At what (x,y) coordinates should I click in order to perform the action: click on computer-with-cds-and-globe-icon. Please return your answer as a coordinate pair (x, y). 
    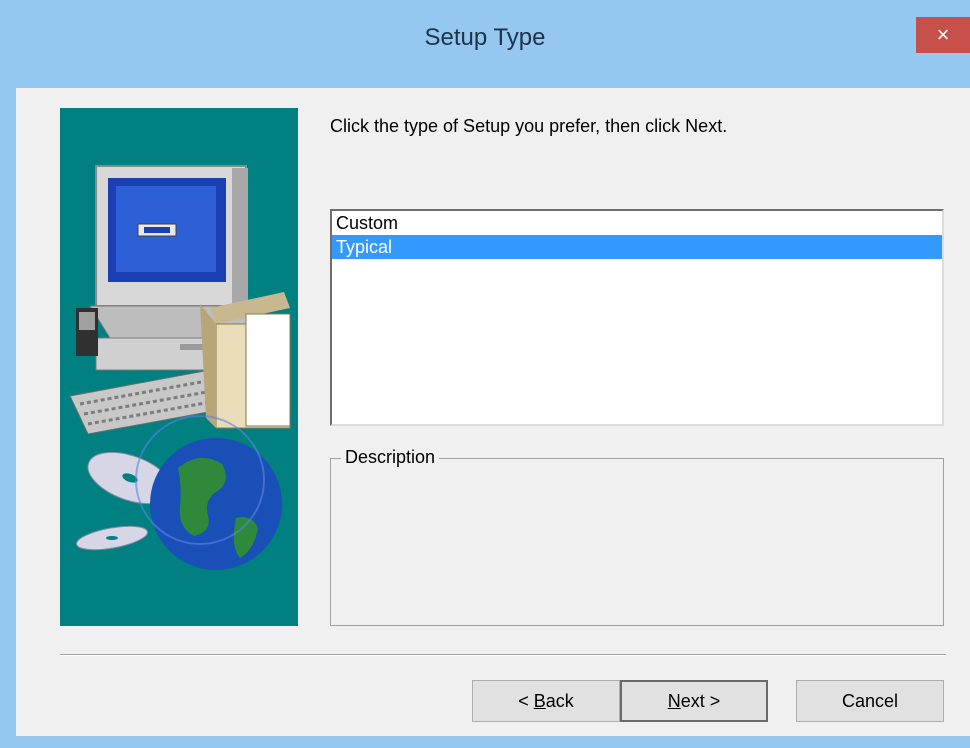
    Looking at the image, I should click on (180, 367).